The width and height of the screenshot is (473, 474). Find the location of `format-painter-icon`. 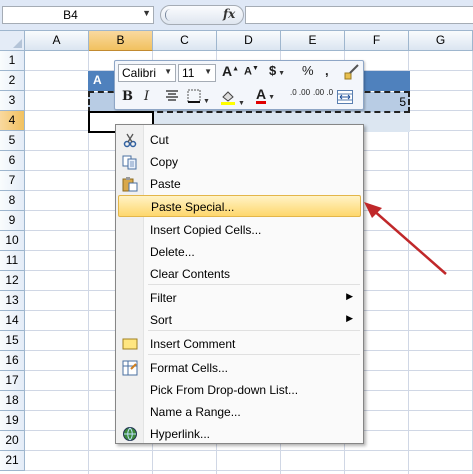

format-painter-icon is located at coordinates (352, 73).